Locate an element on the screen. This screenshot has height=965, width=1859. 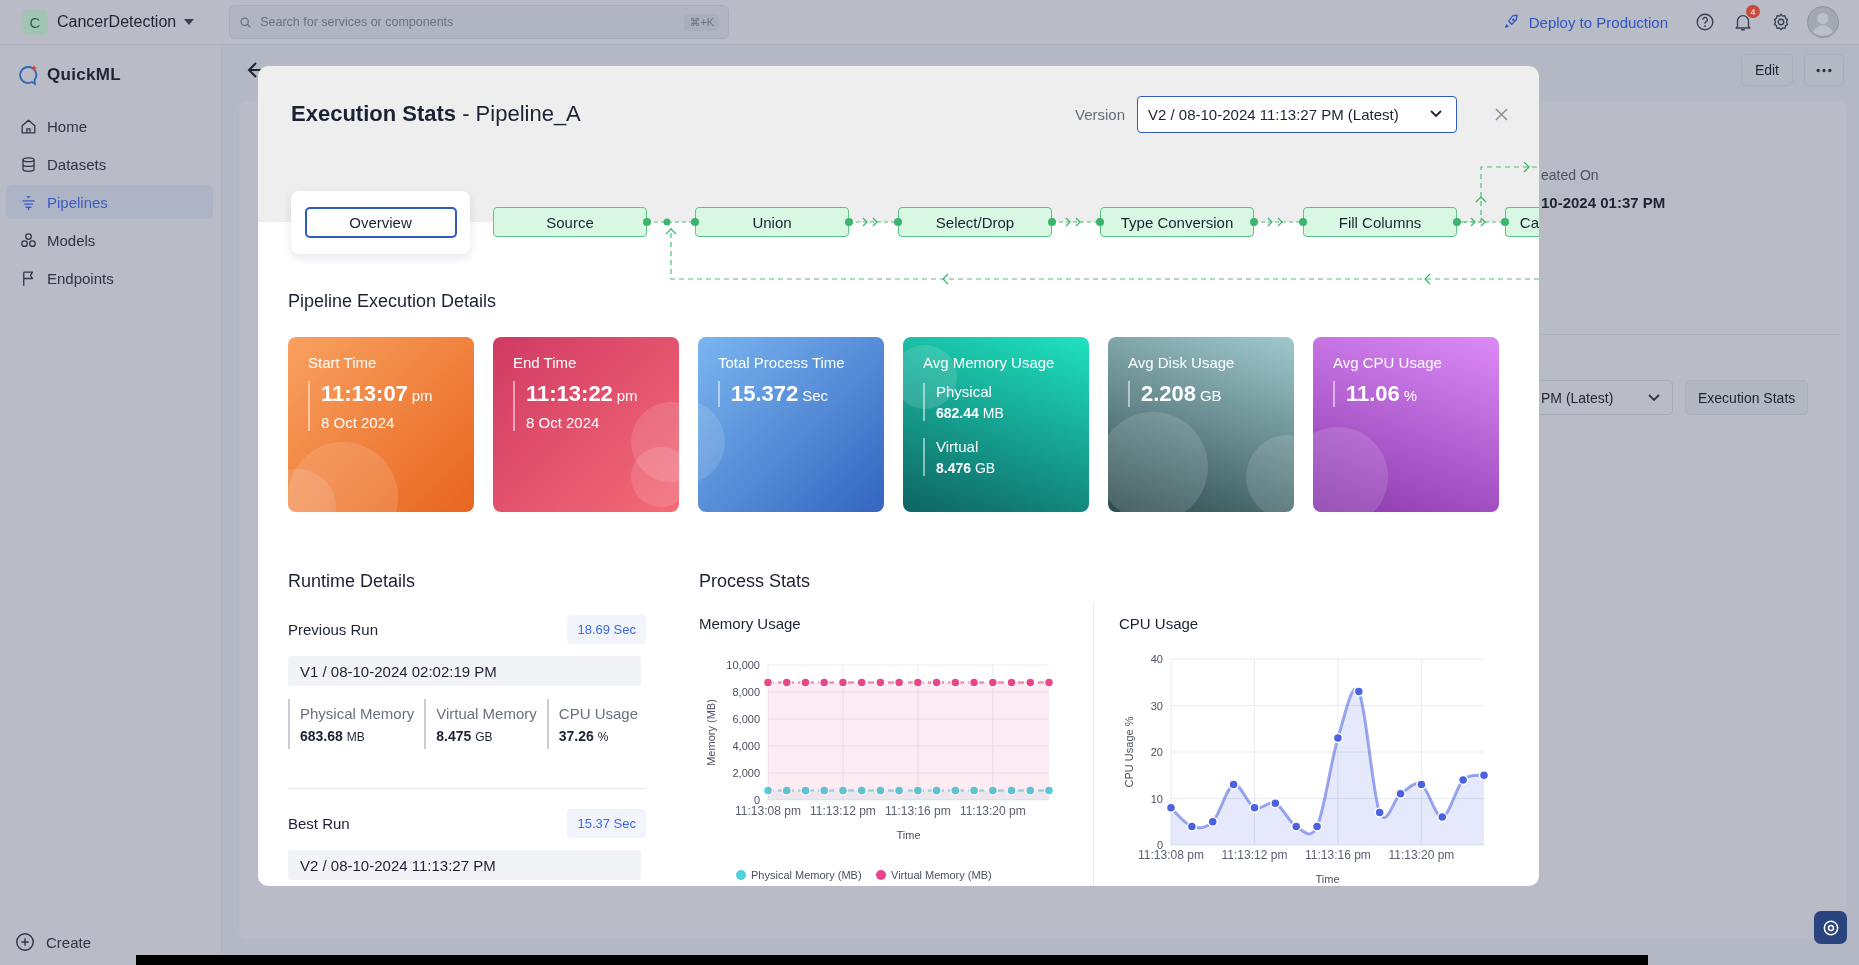
duration-badge: 15.37 Sec is located at coordinates (606, 823).